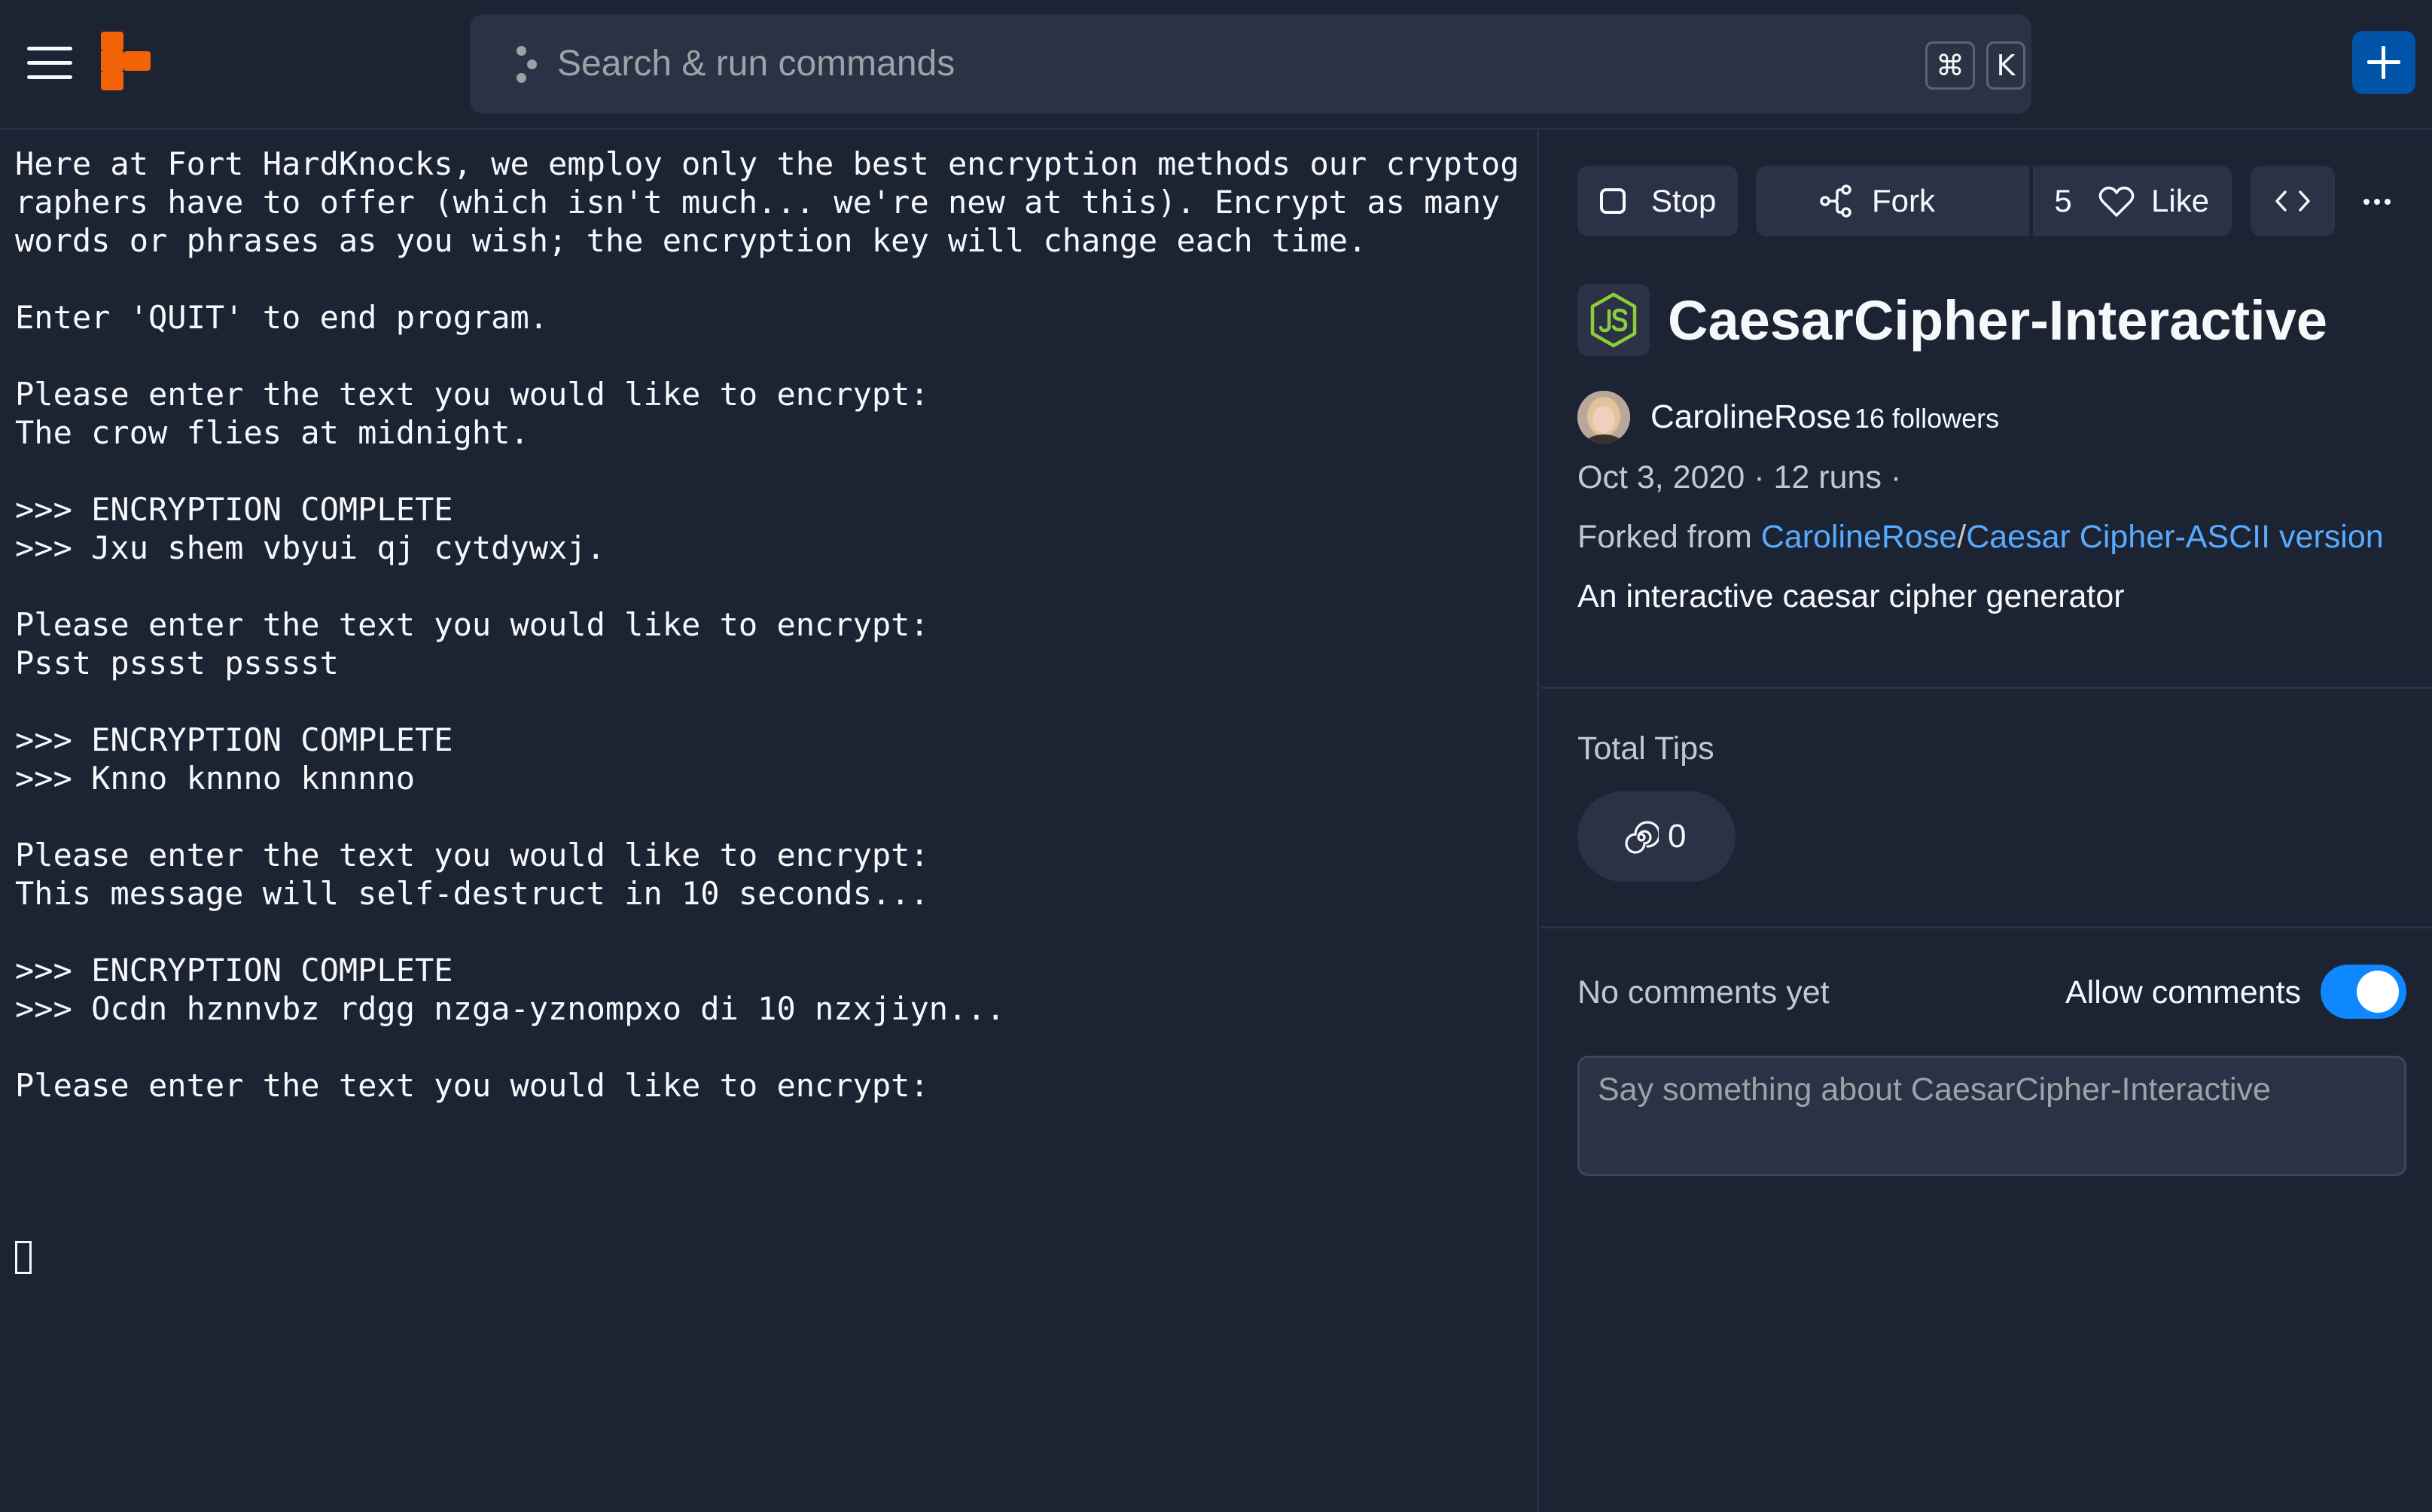 This screenshot has height=1512, width=2432. Describe the element at coordinates (756, 64) in the screenshot. I see `search-placeholder: Search & run commands` at that location.